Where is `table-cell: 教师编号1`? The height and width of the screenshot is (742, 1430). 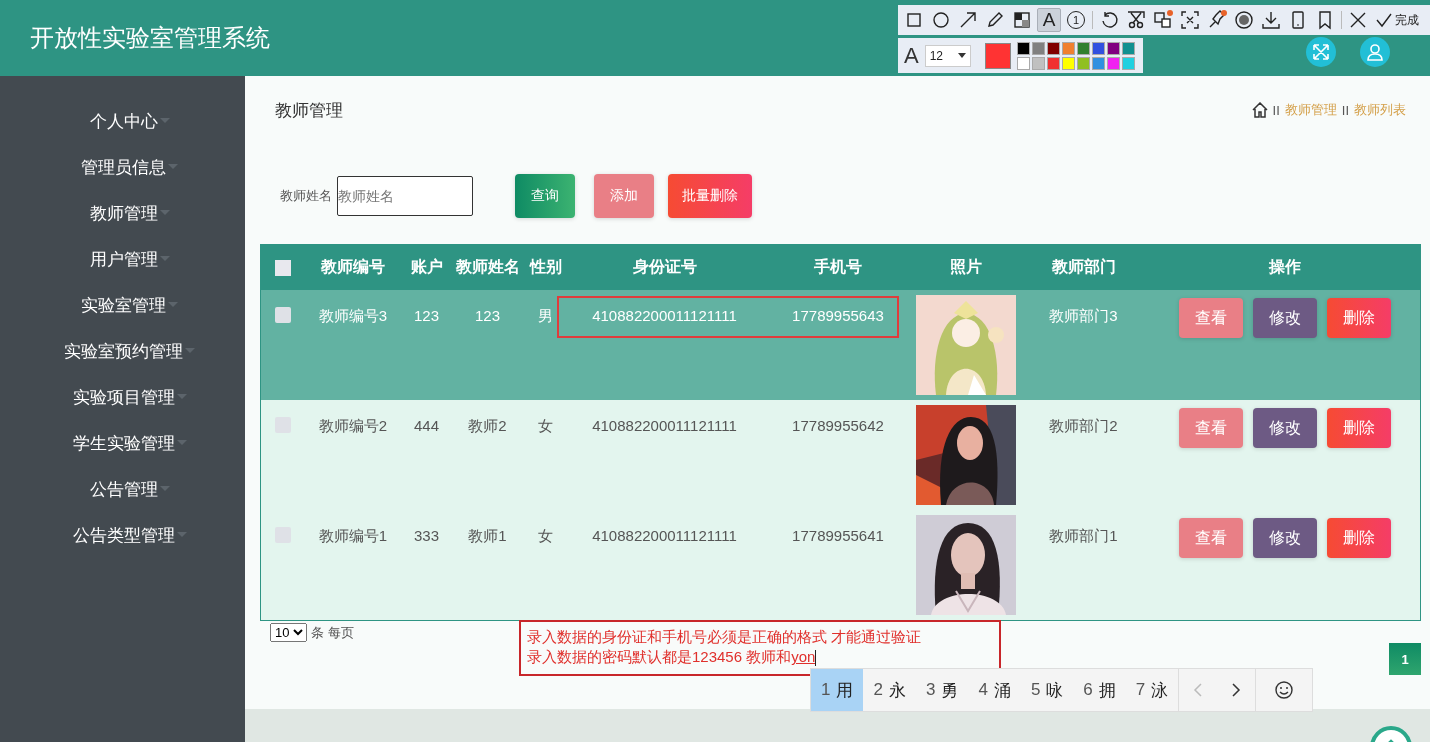 table-cell: 教师编号1 is located at coordinates (353, 535).